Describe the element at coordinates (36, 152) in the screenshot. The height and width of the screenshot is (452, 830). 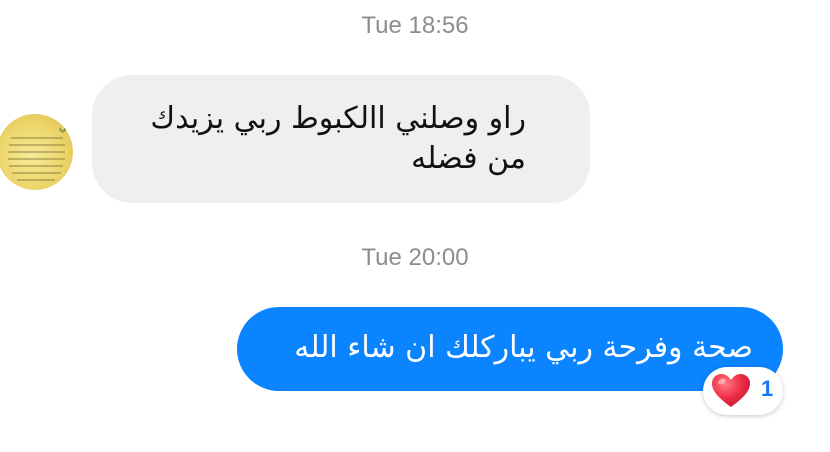
I see `sender-avatar: اللهم اغفر لي` at that location.